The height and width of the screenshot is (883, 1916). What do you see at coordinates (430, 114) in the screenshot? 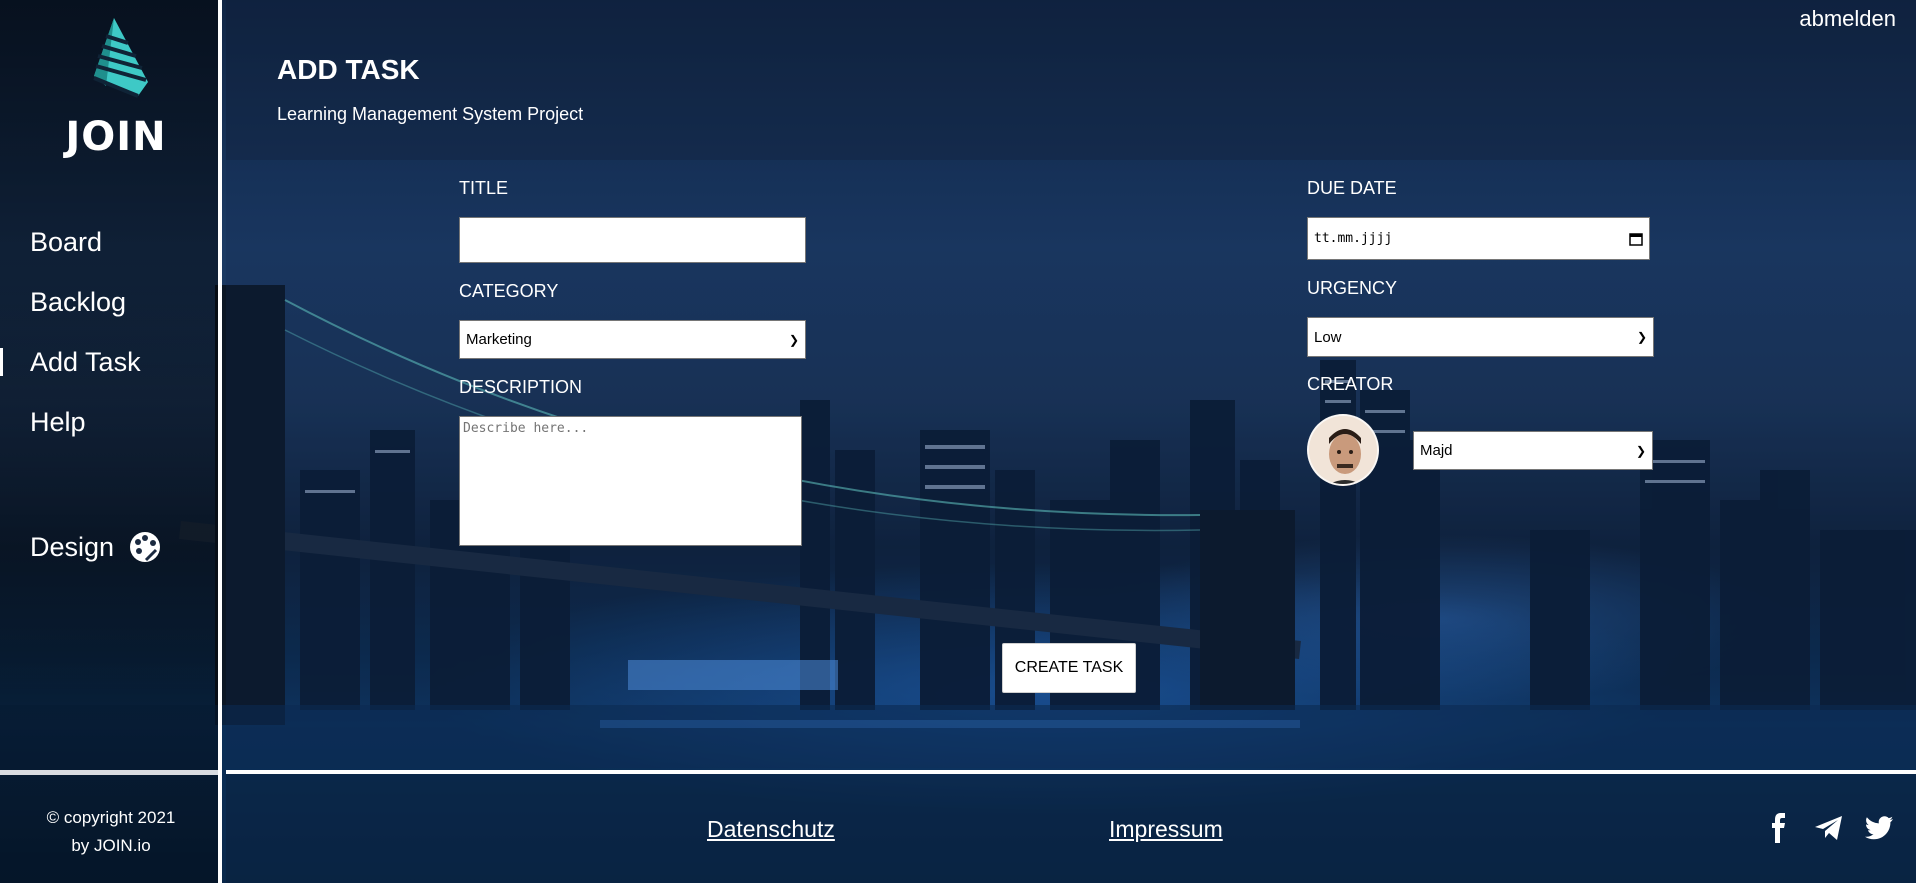
I see `page-subtitle: Learning Management System Project` at bounding box center [430, 114].